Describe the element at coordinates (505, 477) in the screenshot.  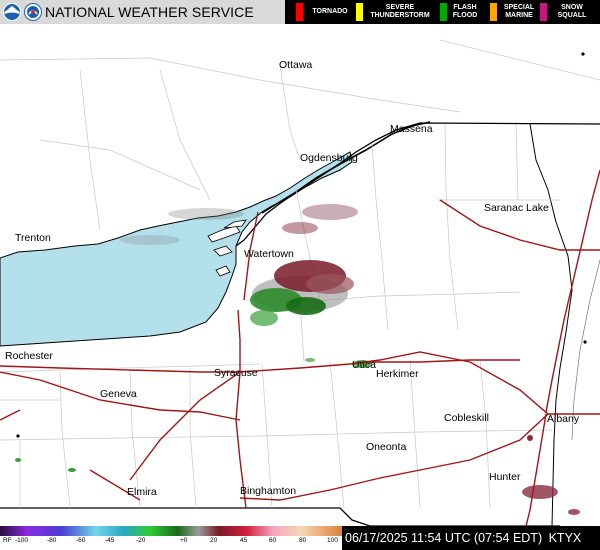
I see `city-hunter: Hunter` at that location.